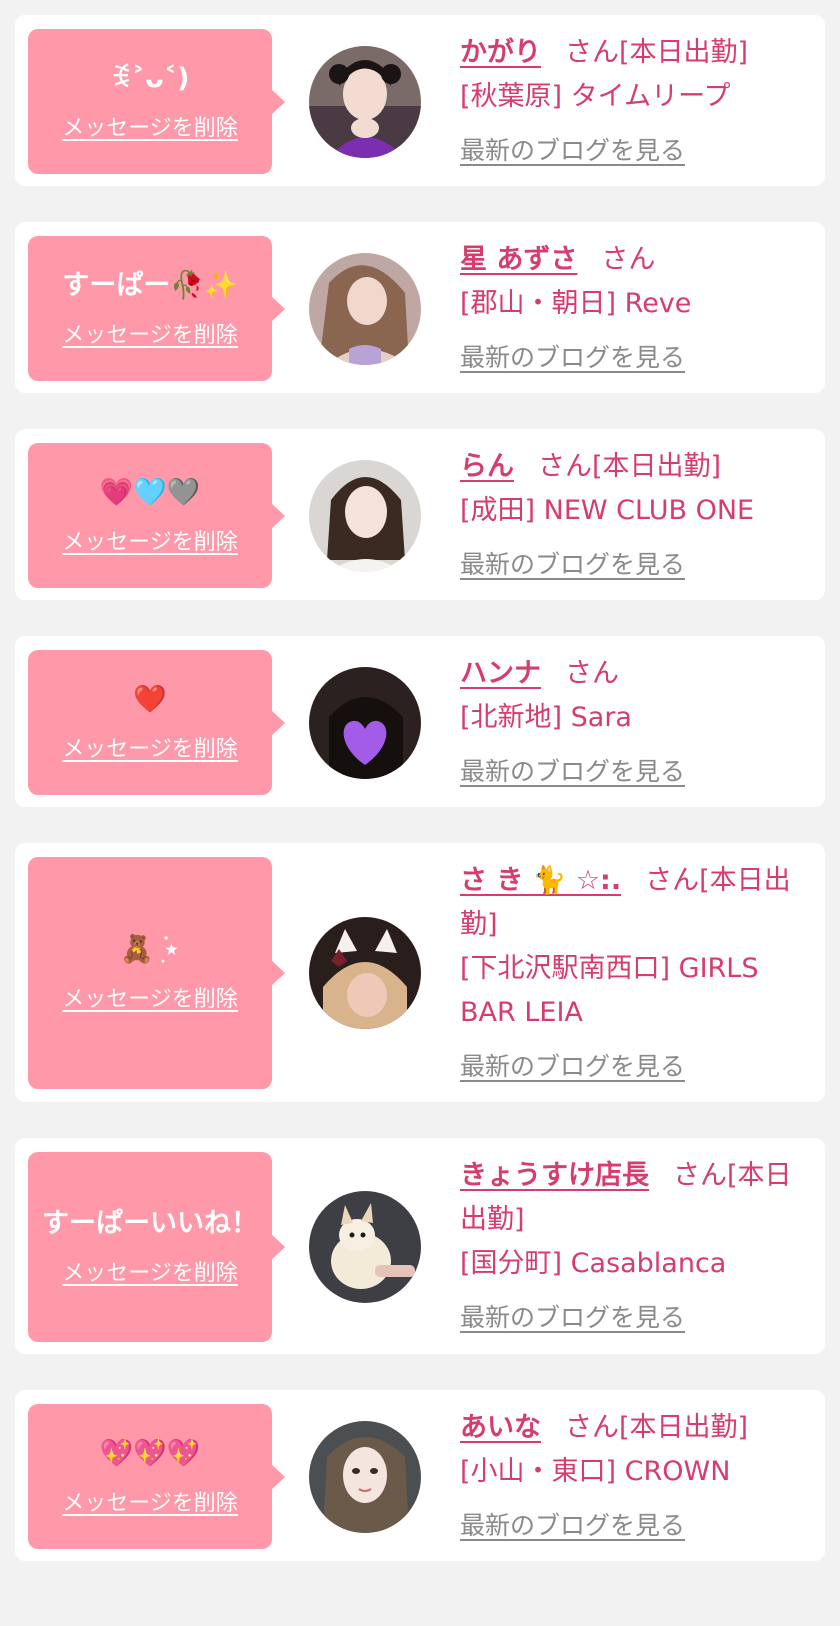  What do you see at coordinates (576, 303) in the screenshot?
I see `shop-label: [郡山・朝日] Reve` at bounding box center [576, 303].